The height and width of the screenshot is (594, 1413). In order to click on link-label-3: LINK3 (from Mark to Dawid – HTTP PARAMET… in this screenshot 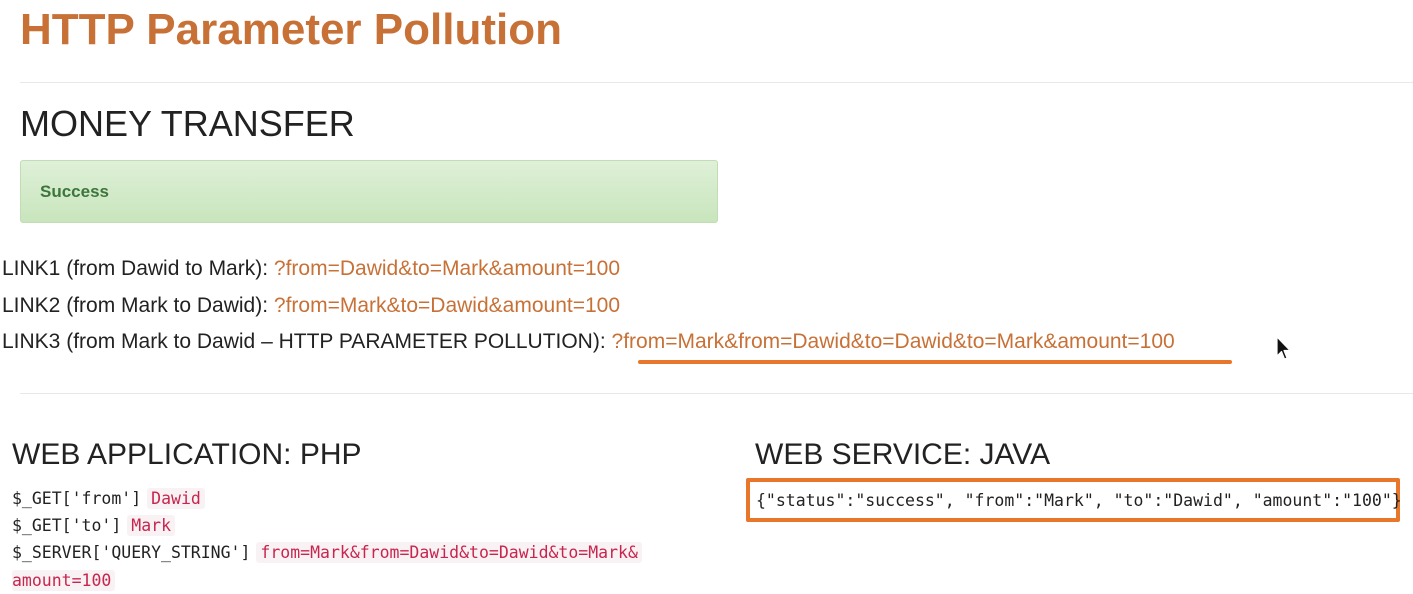, I will do `click(307, 341)`.